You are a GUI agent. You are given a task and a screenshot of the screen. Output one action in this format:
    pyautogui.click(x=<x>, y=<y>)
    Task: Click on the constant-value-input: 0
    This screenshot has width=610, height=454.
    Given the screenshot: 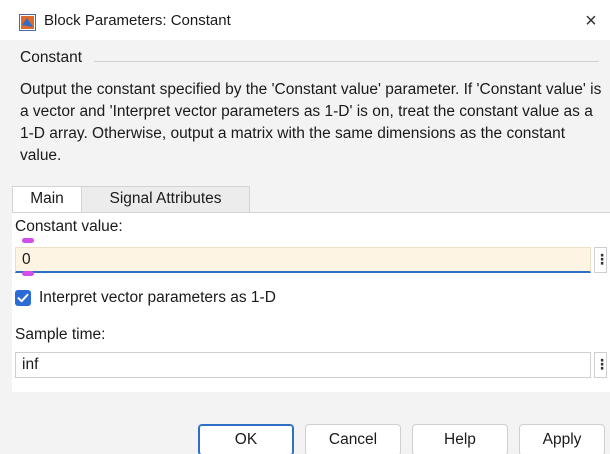 What is the action you would take?
    pyautogui.click(x=303, y=260)
    